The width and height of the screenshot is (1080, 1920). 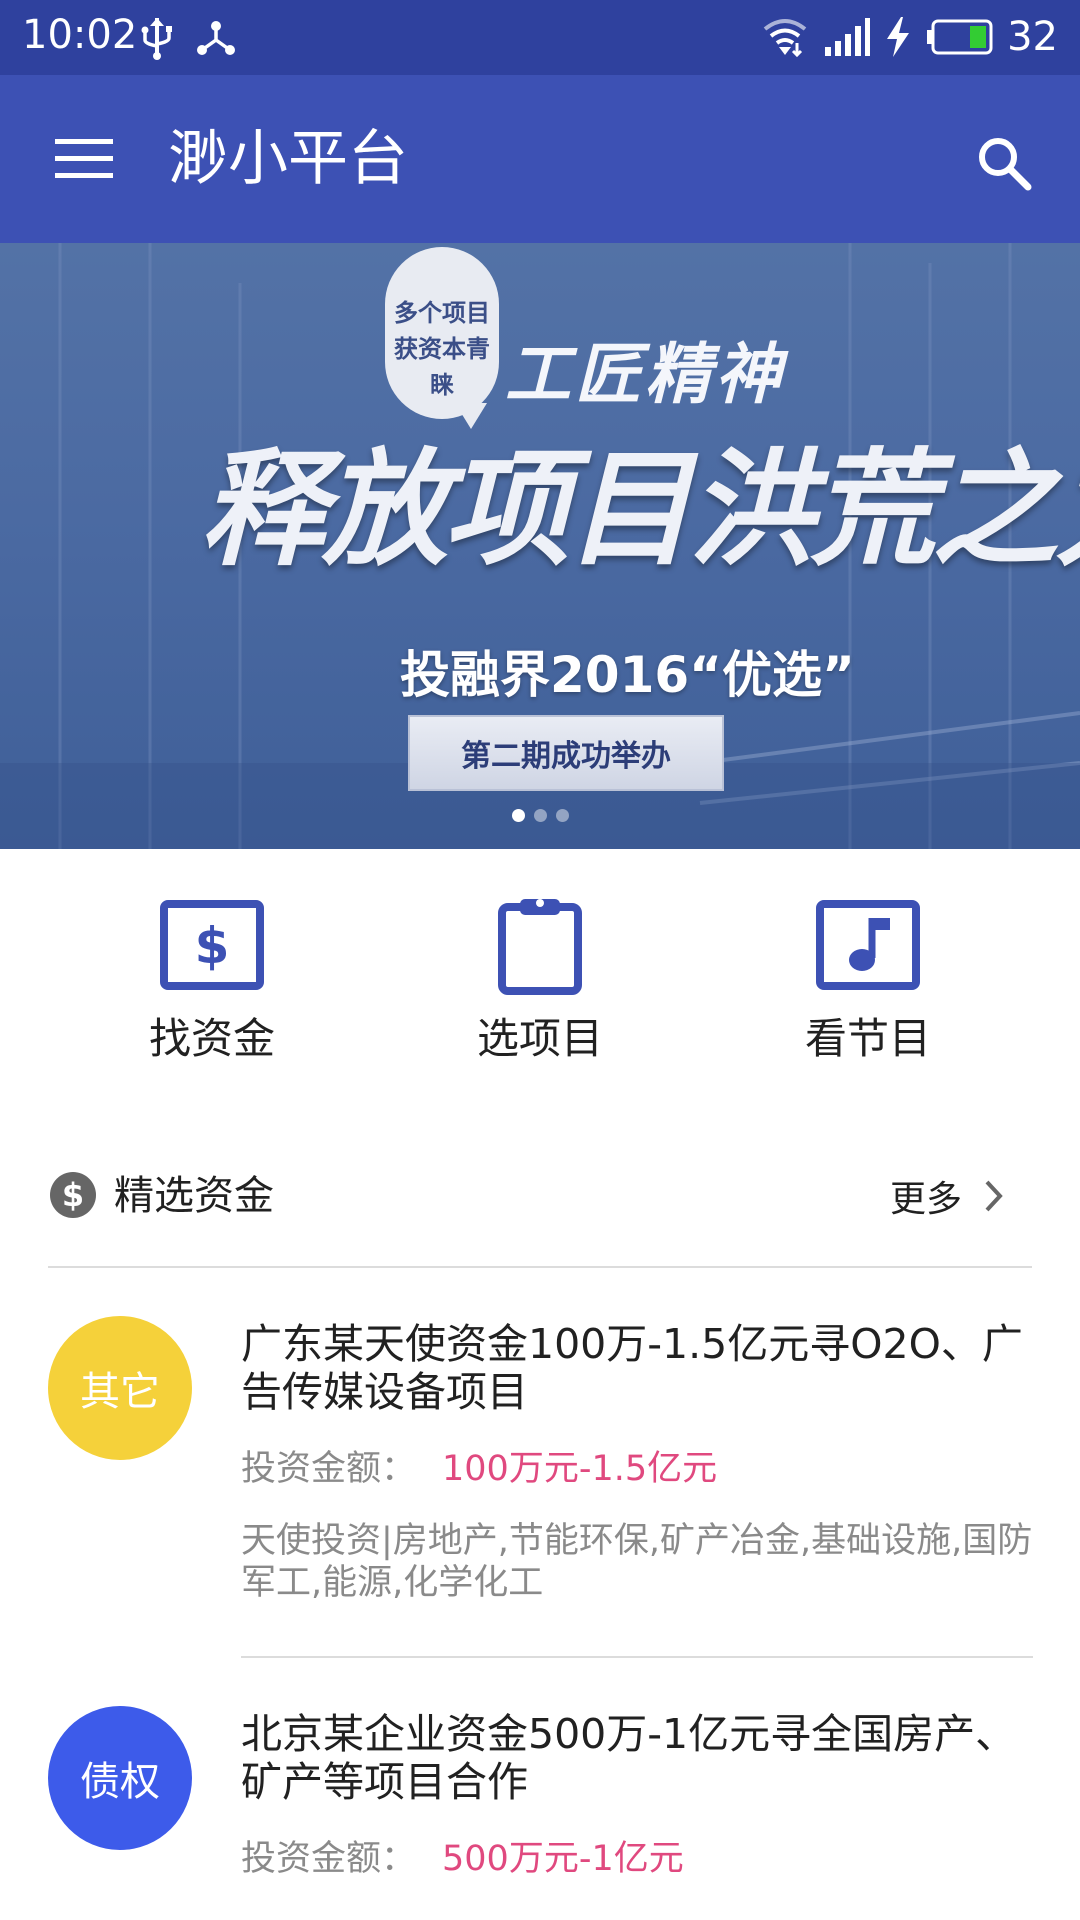 I want to click on fund-amount-row: 投资金额： 500万元-1亿元, so click(x=637, y=1859).